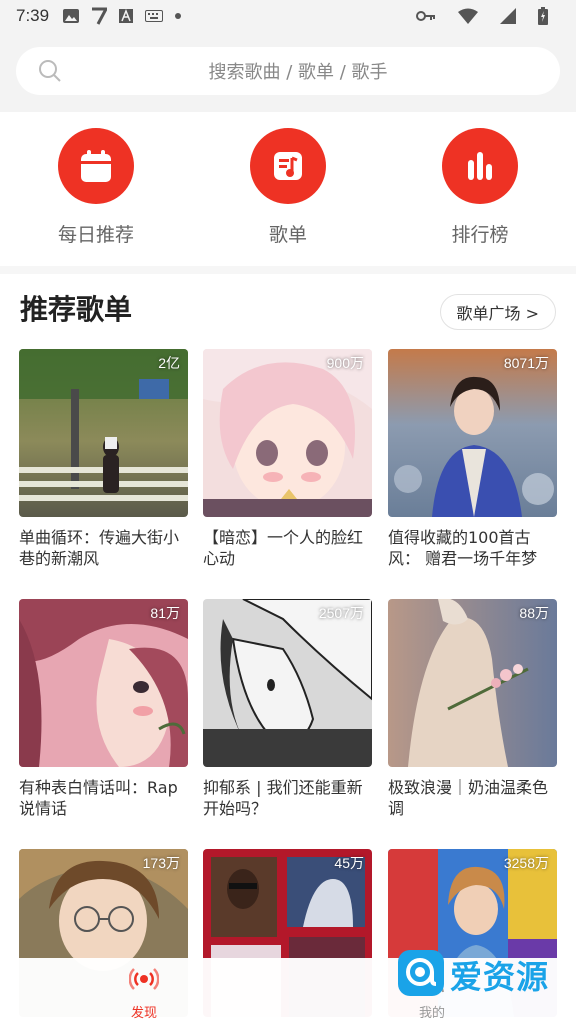  I want to click on status-bar: 7:39, so click(288, 16).